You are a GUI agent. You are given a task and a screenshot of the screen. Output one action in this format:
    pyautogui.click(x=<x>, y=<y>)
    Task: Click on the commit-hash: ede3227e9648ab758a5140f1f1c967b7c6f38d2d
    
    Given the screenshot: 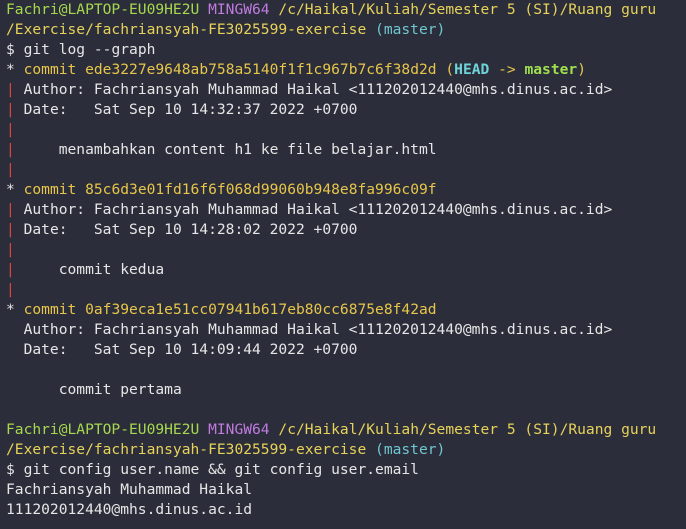 What is the action you would take?
    pyautogui.click(x=261, y=69)
    